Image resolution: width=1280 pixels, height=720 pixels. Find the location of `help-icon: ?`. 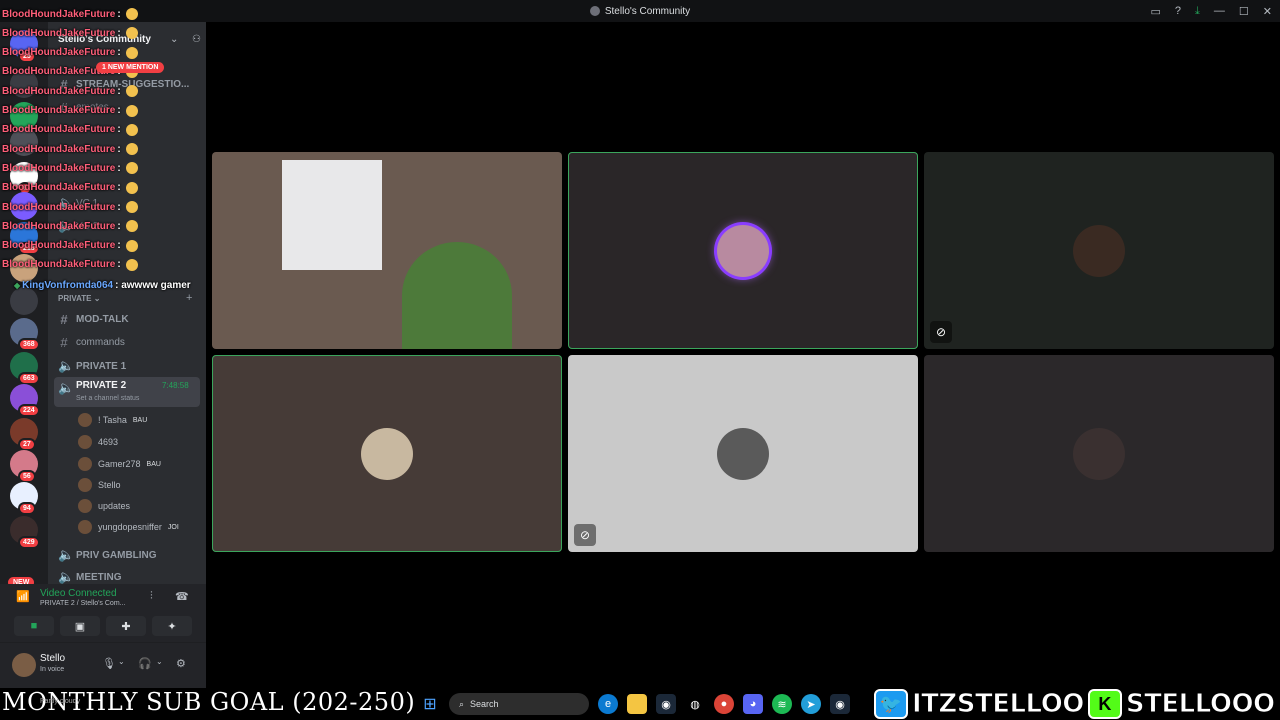

help-icon: ? is located at coordinates (1178, 11).